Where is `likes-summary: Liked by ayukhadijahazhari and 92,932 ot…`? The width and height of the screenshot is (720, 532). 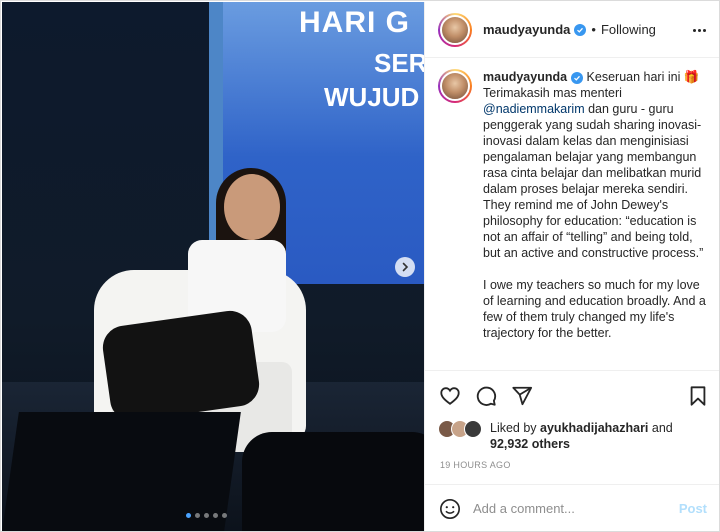
likes-summary: Liked by ayukhadijahazhari and 92,932 ot… is located at coordinates (578, 436).